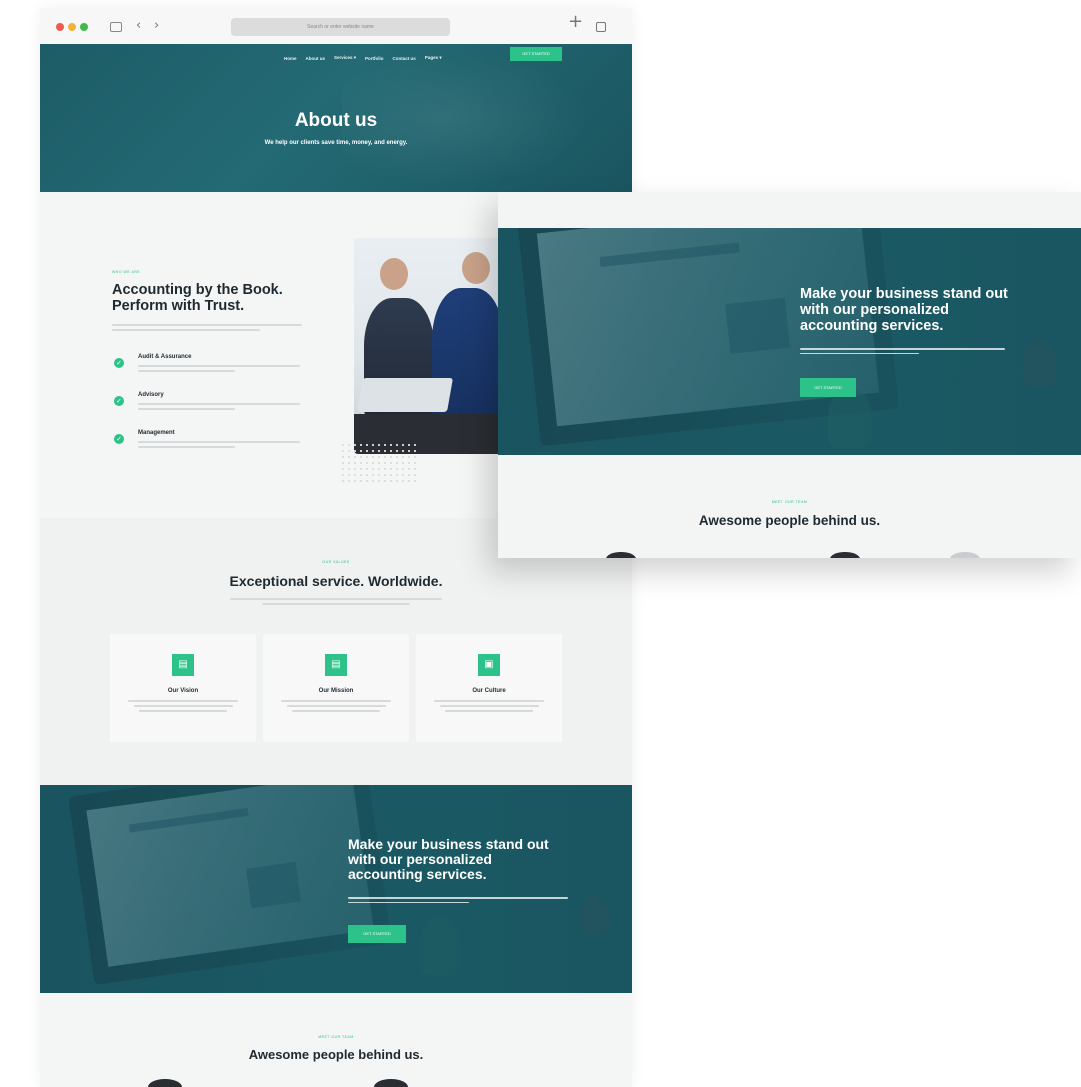 The image size is (1081, 1087). Describe the element at coordinates (336, 562) in the screenshot. I see `values-eyebrow: OUR VALUES` at that location.